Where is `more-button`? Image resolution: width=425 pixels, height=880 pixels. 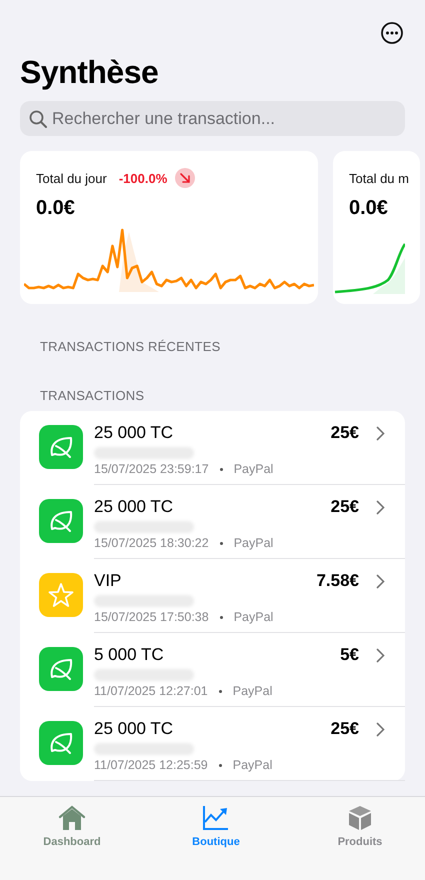 more-button is located at coordinates (392, 33).